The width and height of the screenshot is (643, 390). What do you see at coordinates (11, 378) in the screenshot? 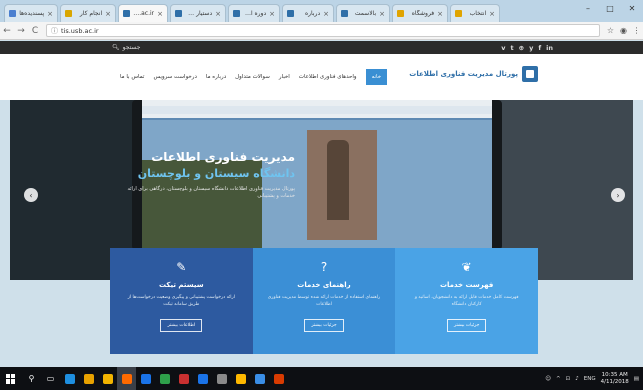
I see `start-button` at bounding box center [11, 378].